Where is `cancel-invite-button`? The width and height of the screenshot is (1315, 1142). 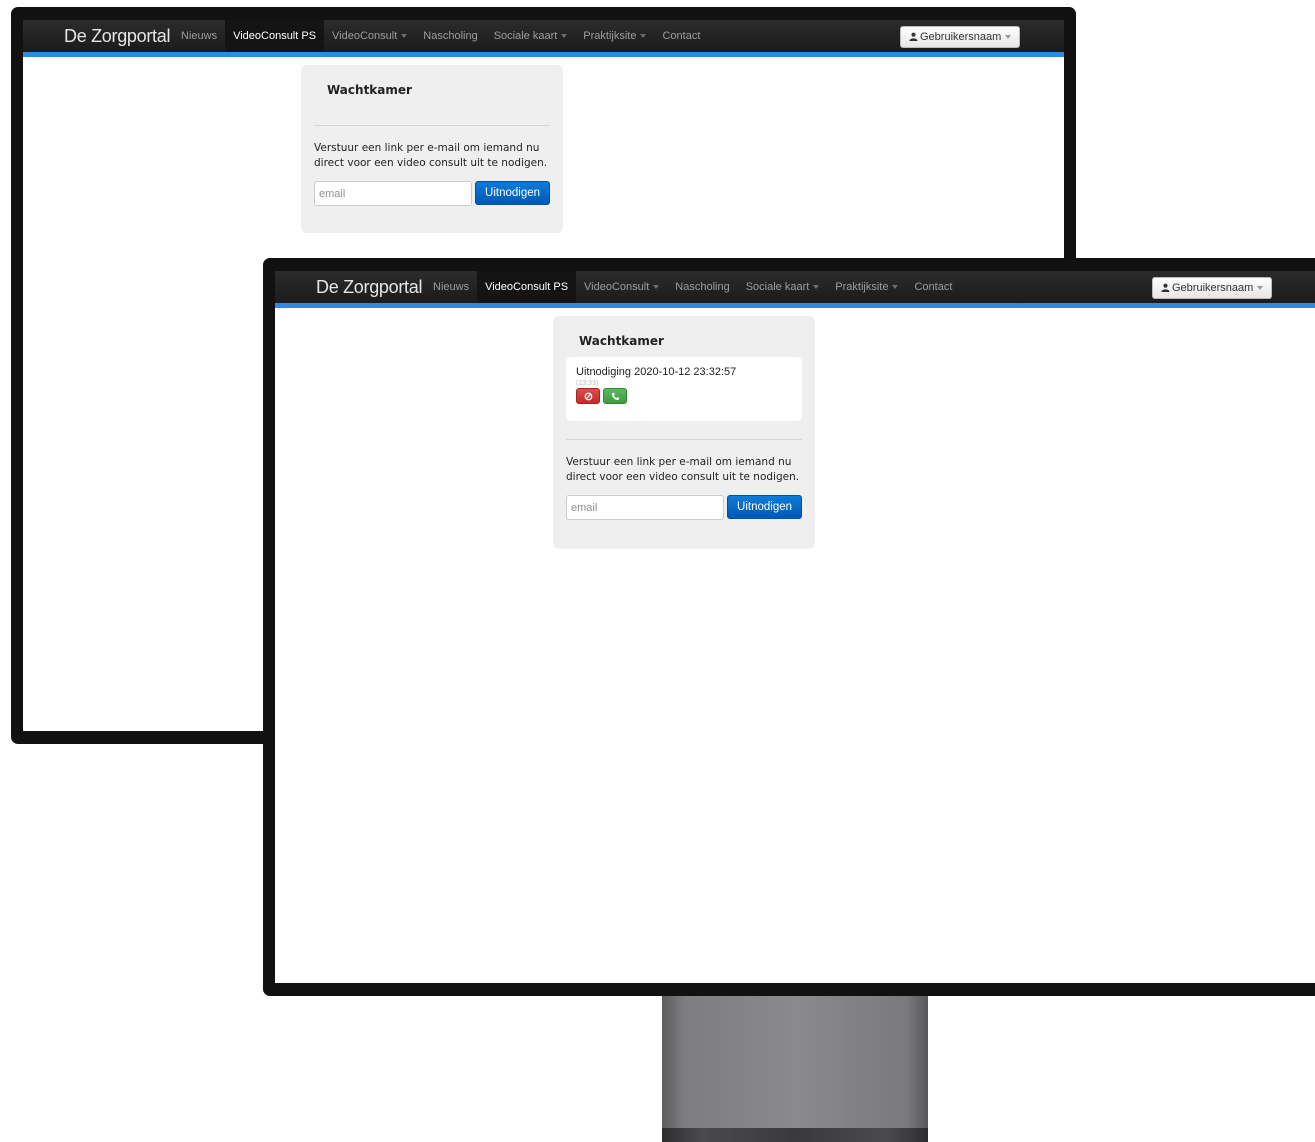
cancel-invite-button is located at coordinates (588, 396).